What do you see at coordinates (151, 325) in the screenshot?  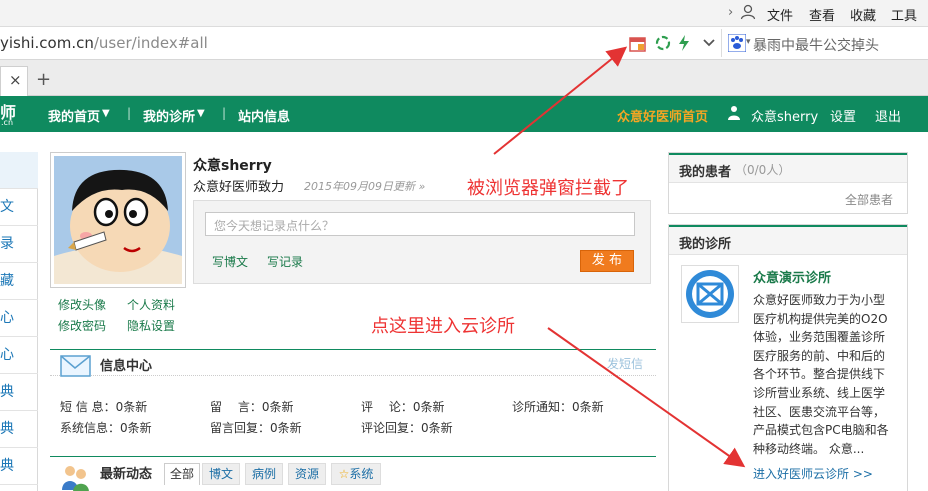 I see `privacy-settings-link: 隐私设置` at bounding box center [151, 325].